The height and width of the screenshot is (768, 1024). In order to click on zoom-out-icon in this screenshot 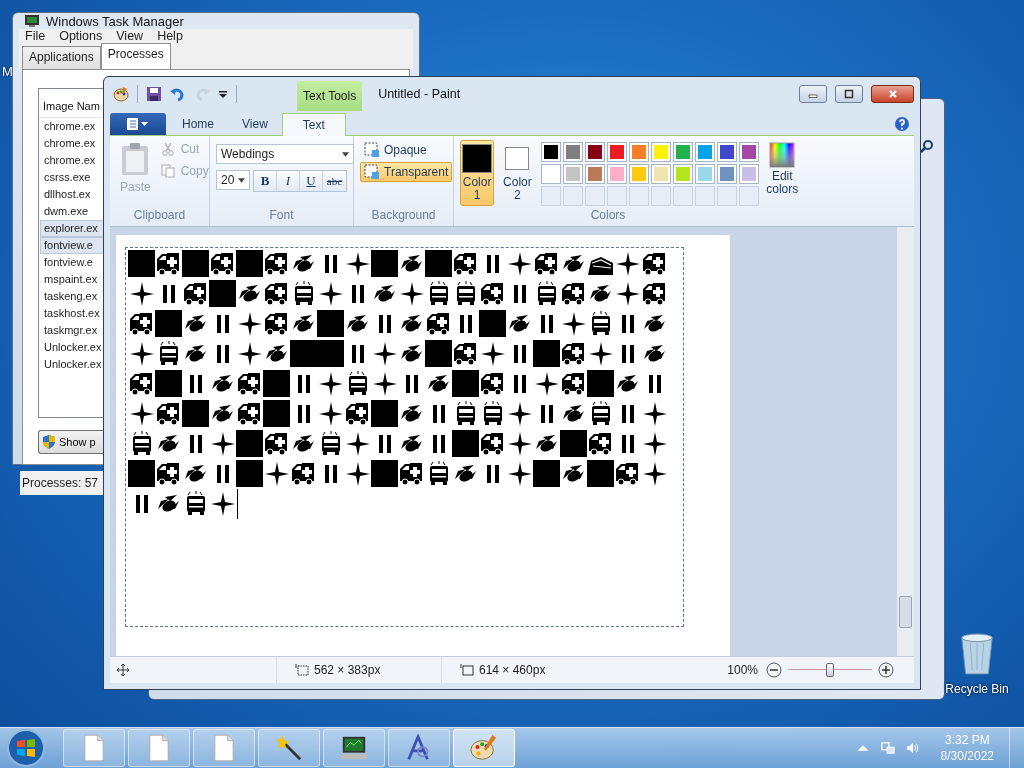, I will do `click(774, 670)`.